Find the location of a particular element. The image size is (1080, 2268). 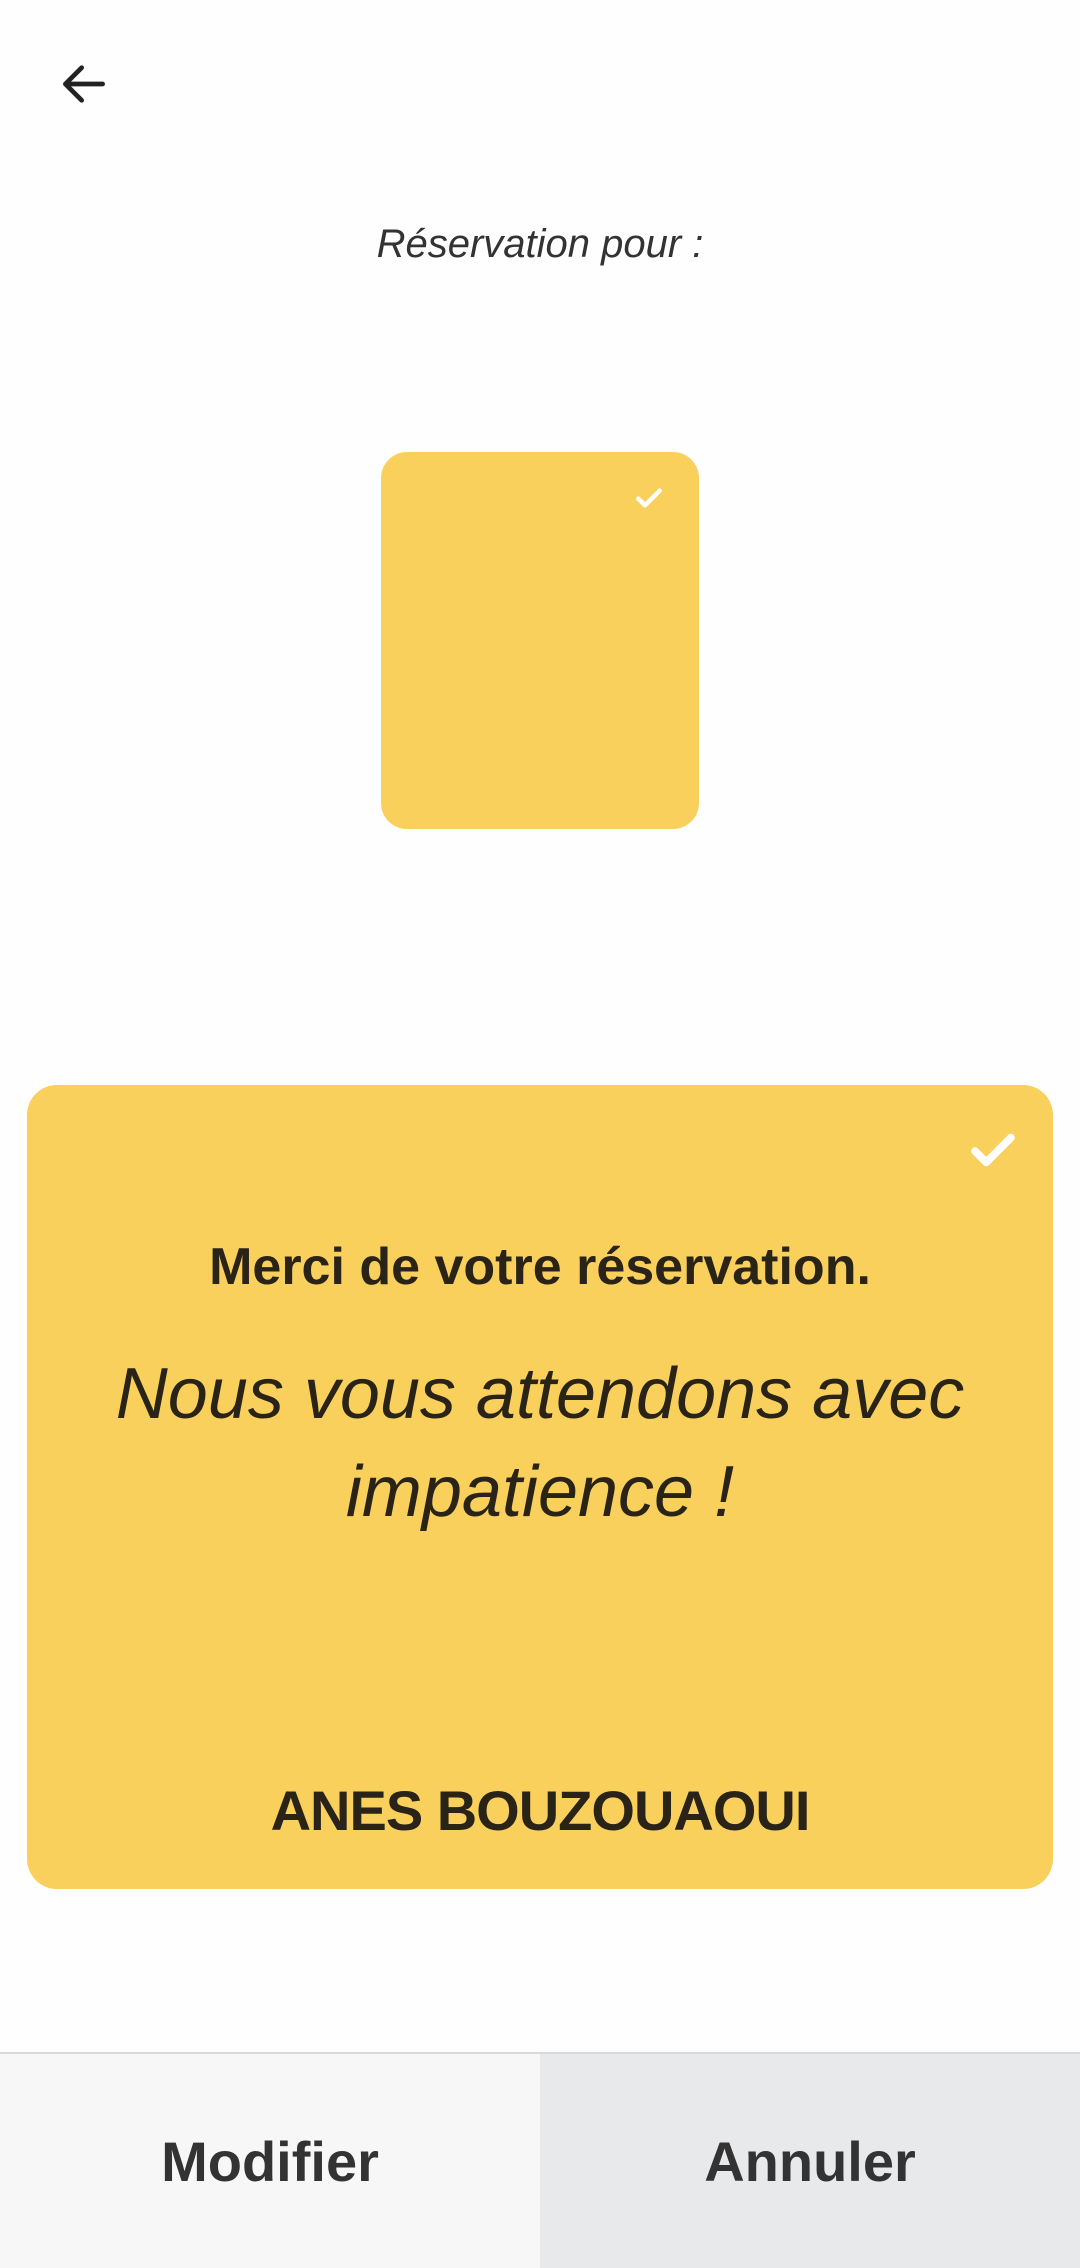

bottom-action-bar: Modifier Annuler is located at coordinates (540, 2160).